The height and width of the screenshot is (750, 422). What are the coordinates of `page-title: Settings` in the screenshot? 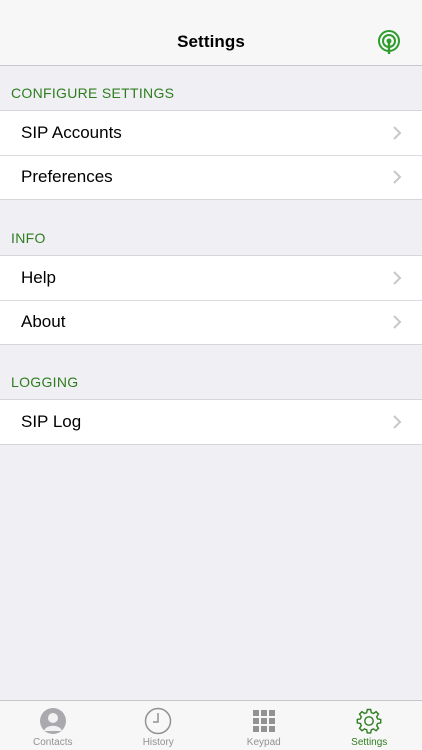 It's located at (211, 41).